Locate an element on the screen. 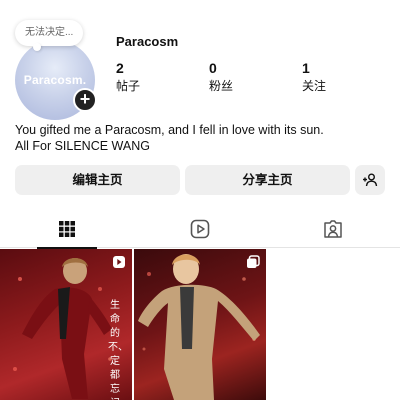 This screenshot has height=400, width=400. stat-following-value: 1 is located at coordinates (306, 68).